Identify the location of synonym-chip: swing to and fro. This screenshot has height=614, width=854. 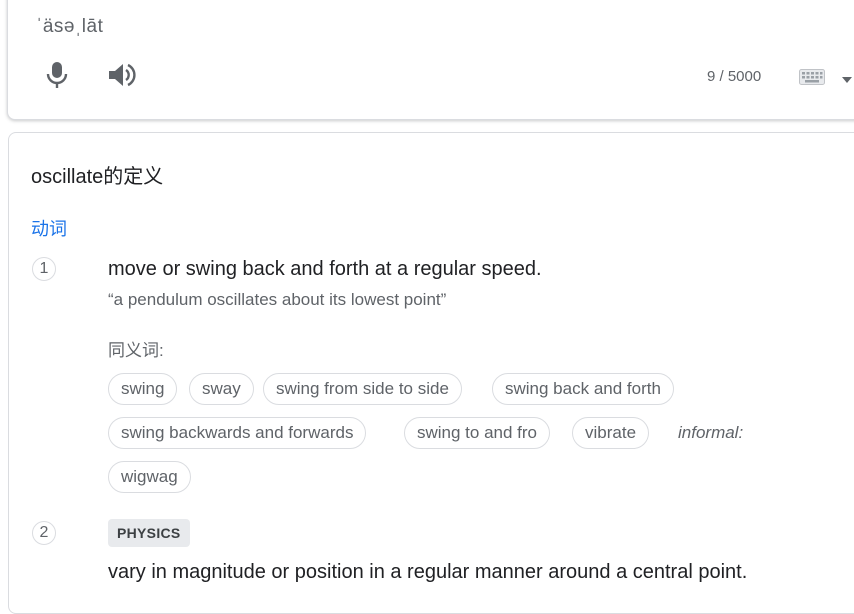
(477, 433).